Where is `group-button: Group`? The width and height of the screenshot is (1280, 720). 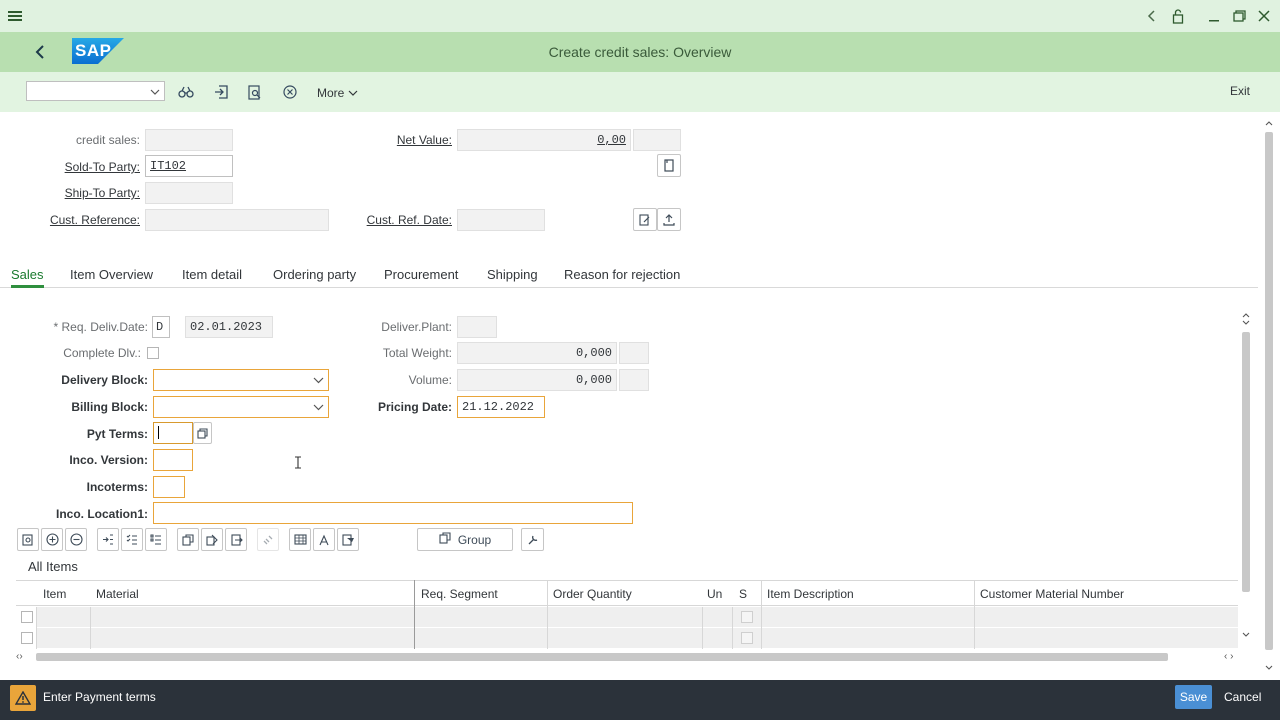
group-button: Group is located at coordinates (465, 539).